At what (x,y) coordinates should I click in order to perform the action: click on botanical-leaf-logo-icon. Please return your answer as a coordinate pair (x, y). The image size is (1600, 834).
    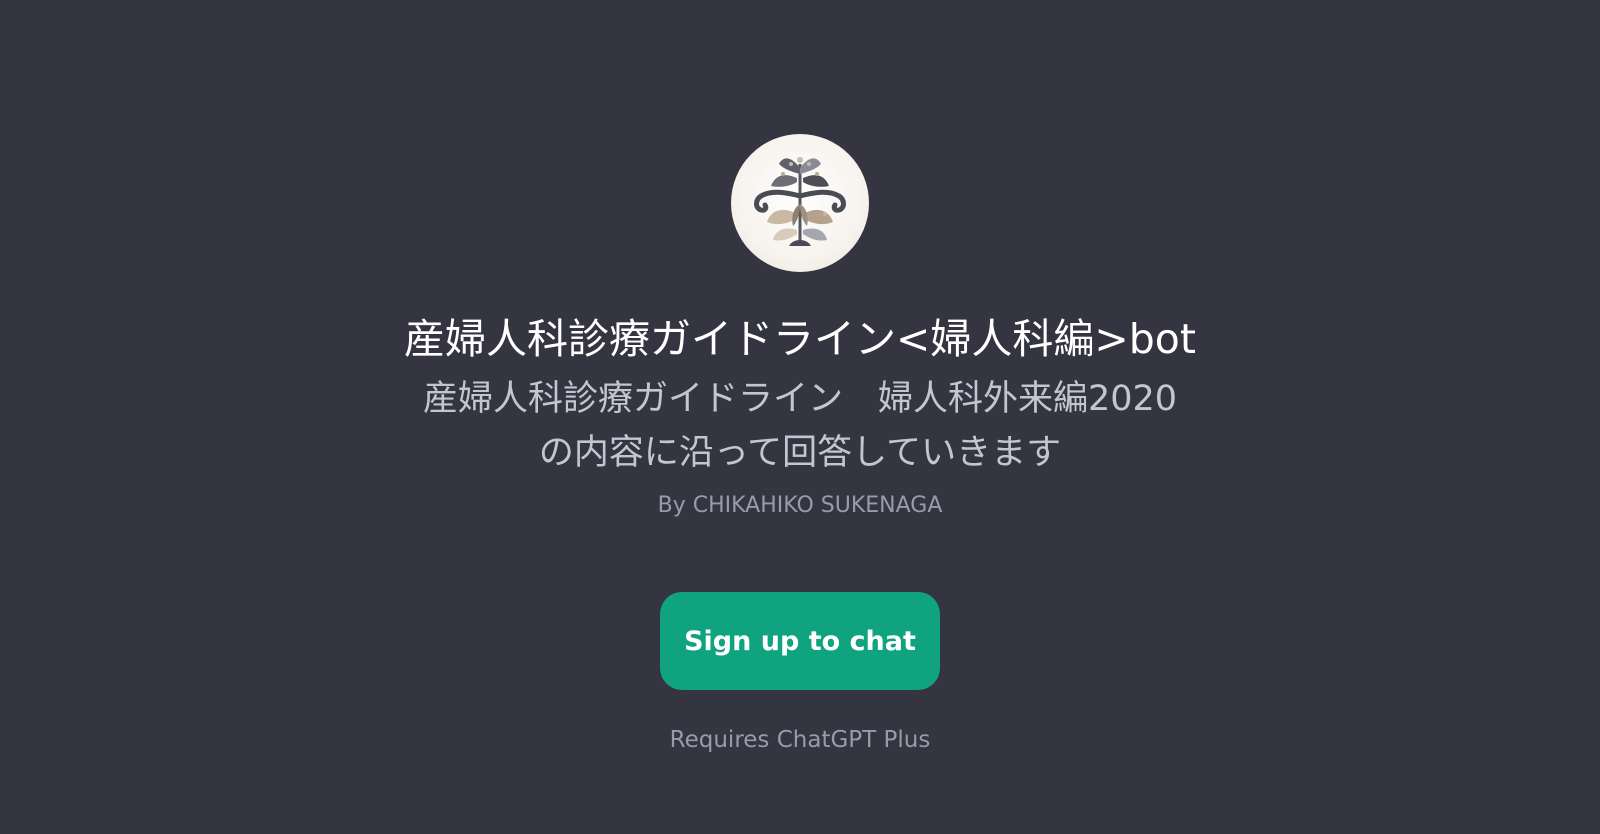
    Looking at the image, I should click on (800, 201).